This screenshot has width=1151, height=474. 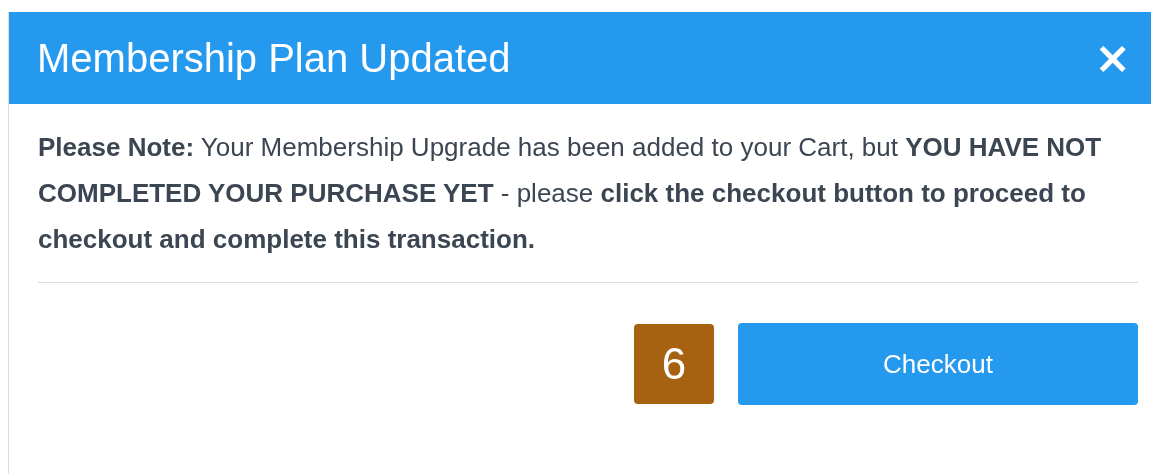 What do you see at coordinates (274, 58) in the screenshot?
I see `dialog-title: Membership Plan Updated` at bounding box center [274, 58].